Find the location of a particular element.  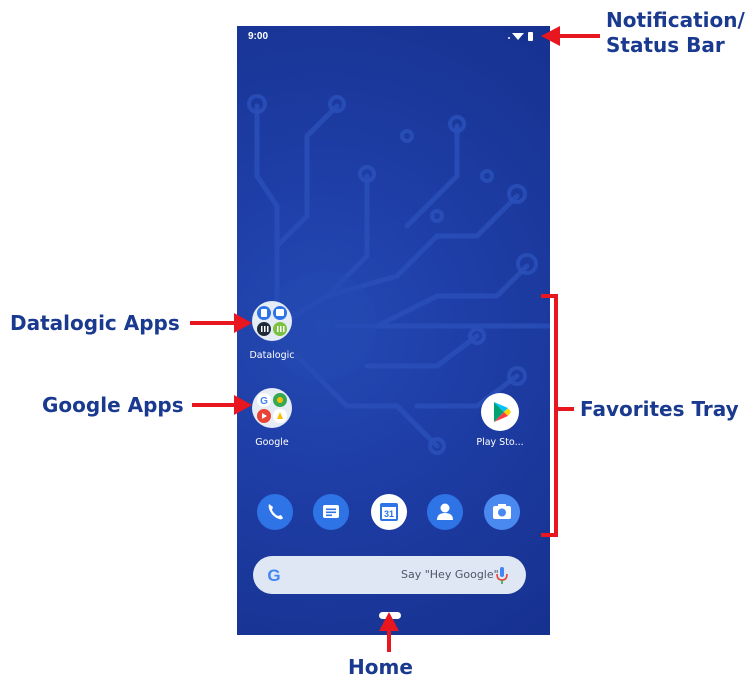

favorites-callout: Favorites Tray is located at coordinates (659, 409).